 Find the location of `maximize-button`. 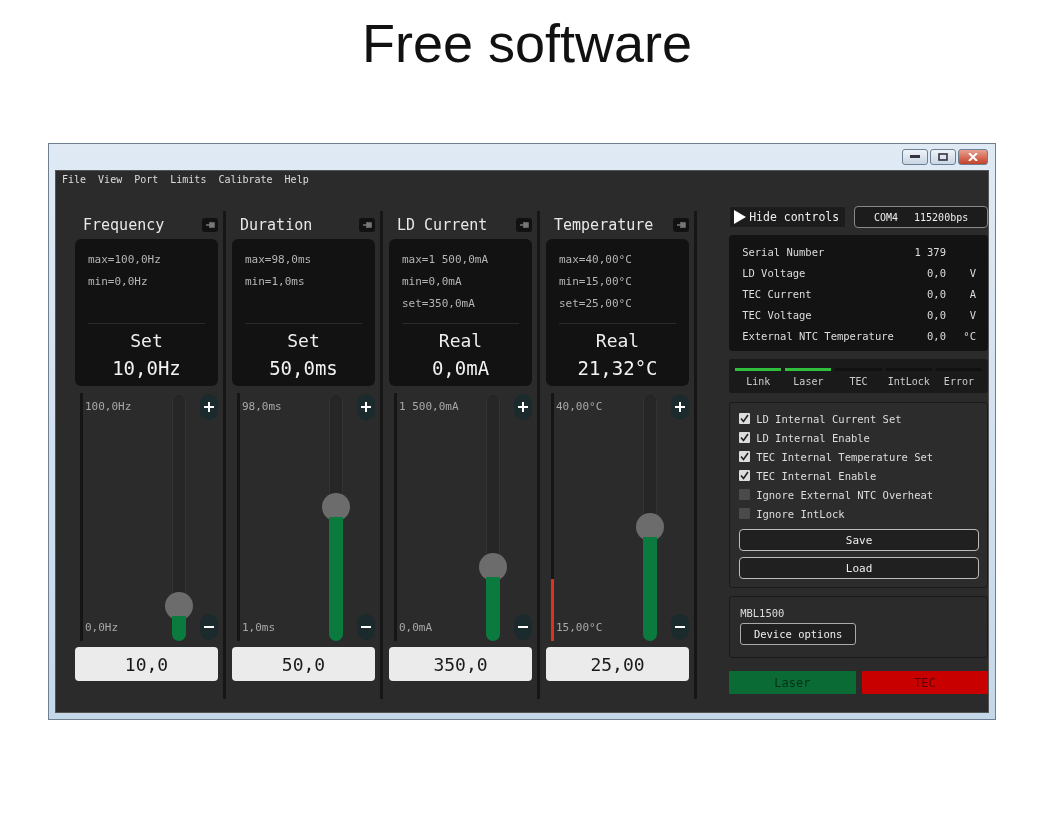

maximize-button is located at coordinates (943, 157).